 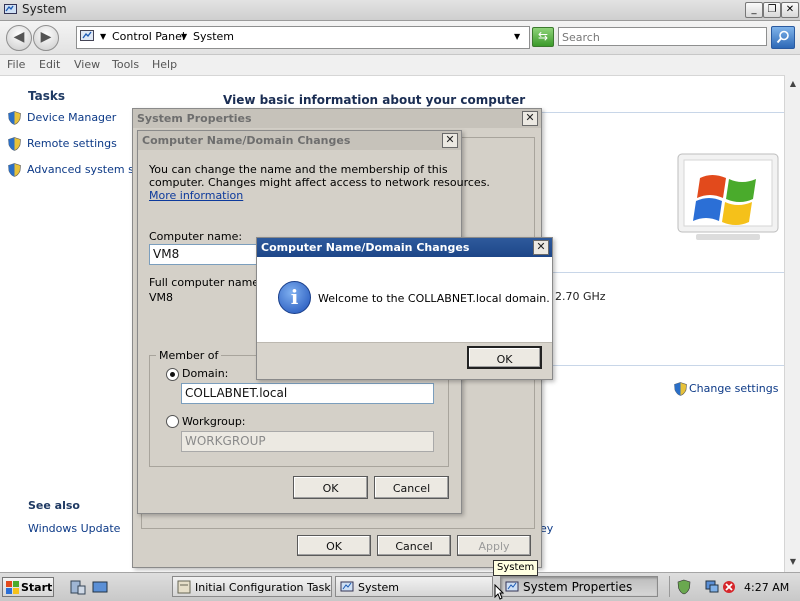 What do you see at coordinates (754, 10) in the screenshot?
I see `minimize-button: _` at bounding box center [754, 10].